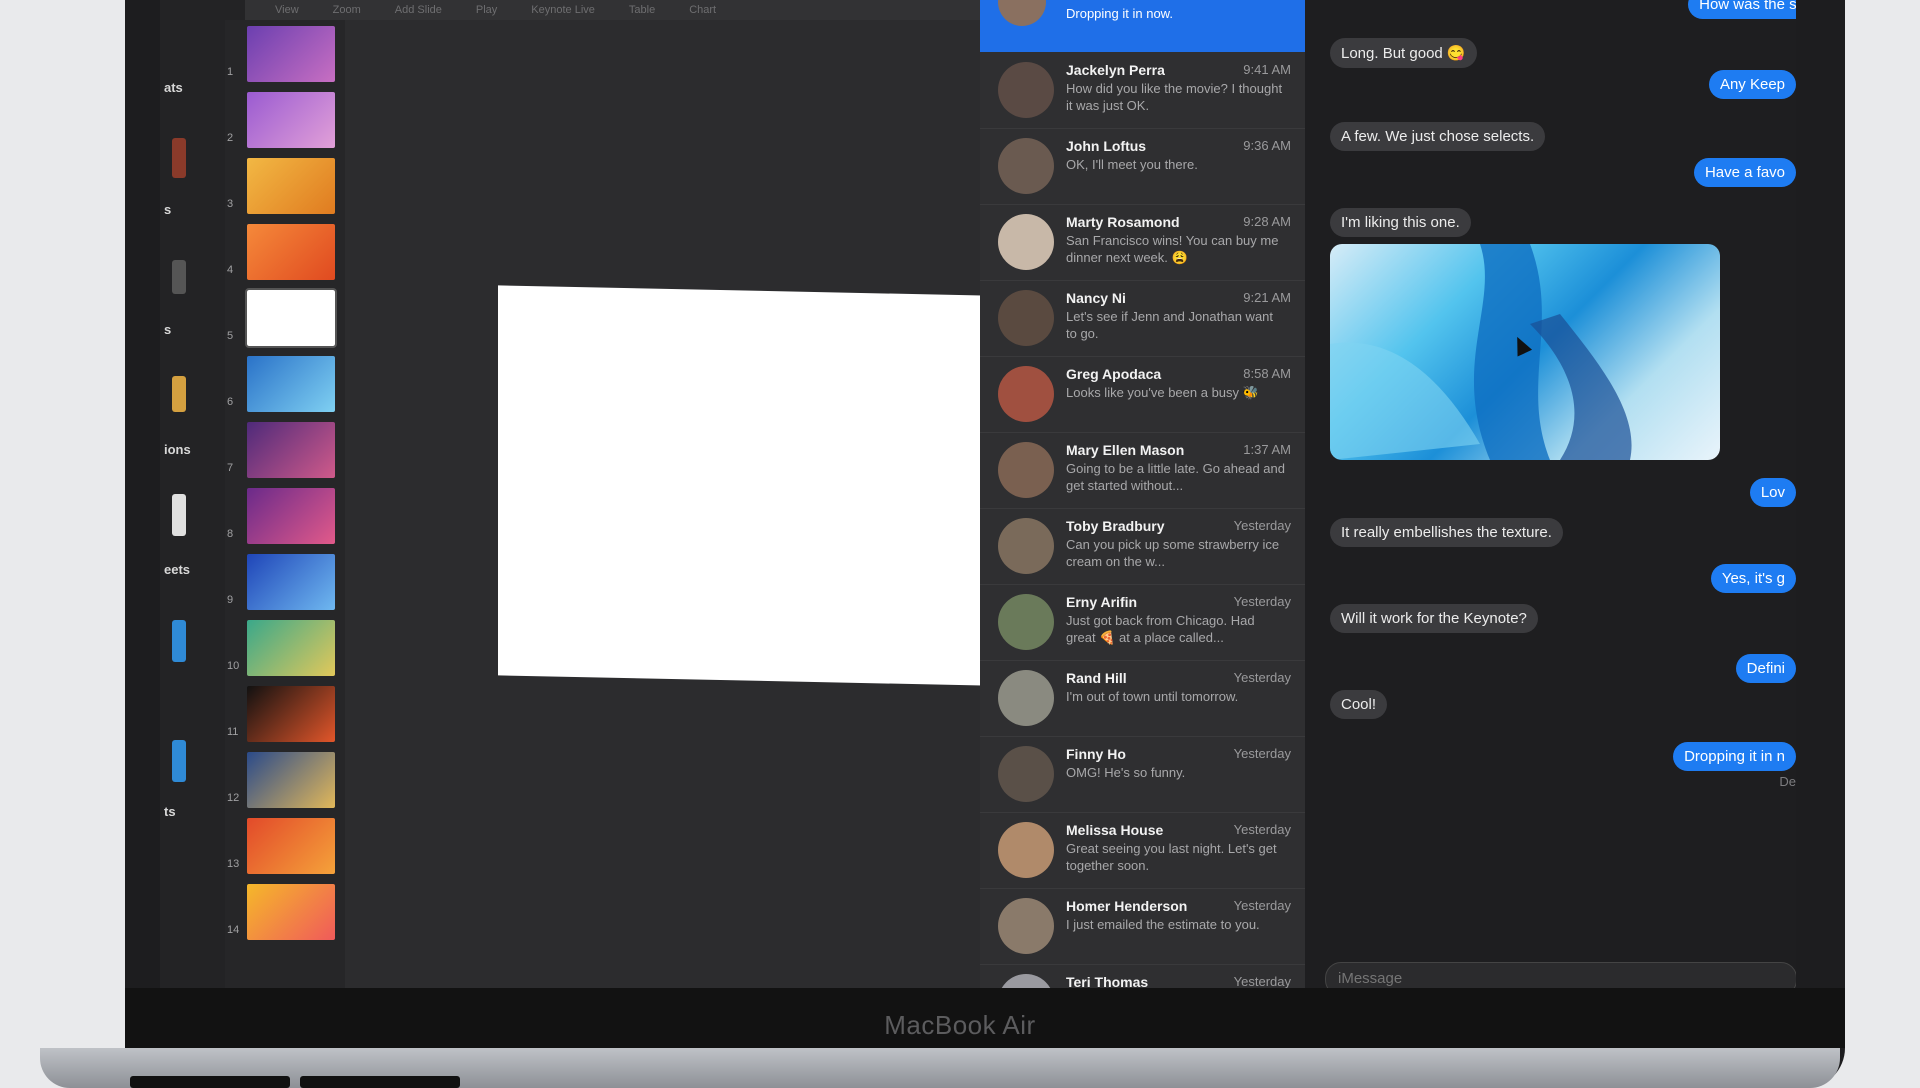 Image resolution: width=1920 pixels, height=1088 pixels. Describe the element at coordinates (230, 72) in the screenshot. I see `slide-number: 1` at that location.